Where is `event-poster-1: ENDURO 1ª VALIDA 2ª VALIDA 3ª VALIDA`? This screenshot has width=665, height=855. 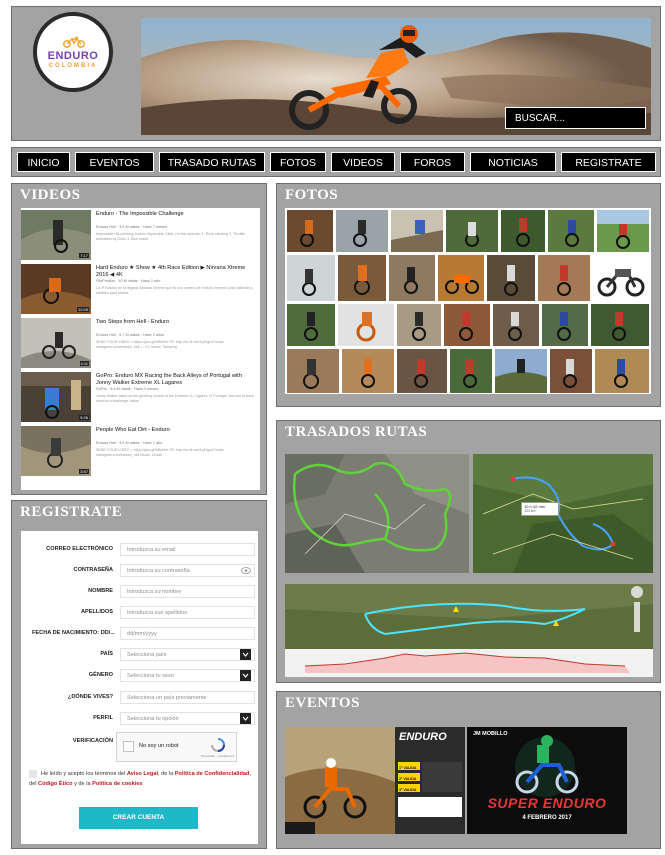
event-poster-1: ENDURO 1ª VALIDA 2ª VALIDA 3ª VALIDA is located at coordinates (375, 780).